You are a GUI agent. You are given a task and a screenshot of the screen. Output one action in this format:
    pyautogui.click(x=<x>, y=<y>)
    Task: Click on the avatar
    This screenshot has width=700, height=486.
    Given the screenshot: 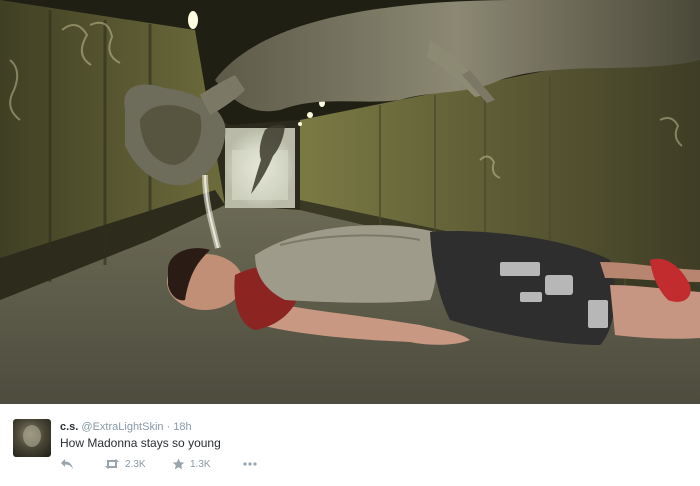 What is the action you would take?
    pyautogui.click(x=32, y=438)
    